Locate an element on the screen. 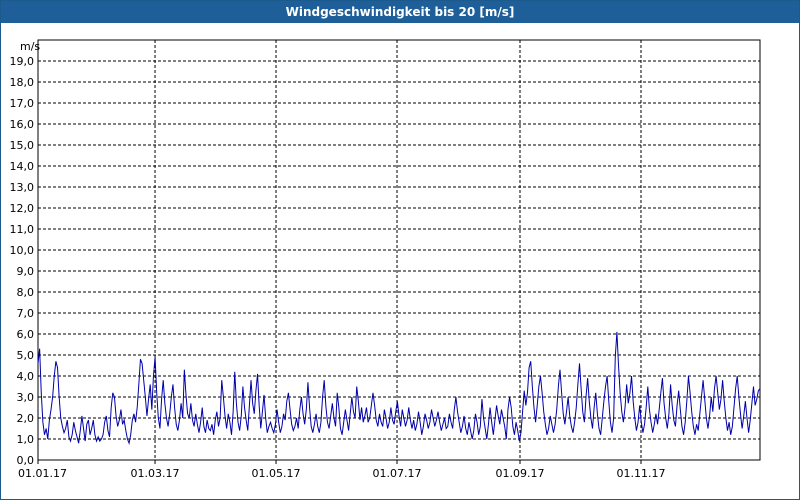 The height and width of the screenshot is (500, 800). y-tick-label: 1,0 is located at coordinates (26, 439).